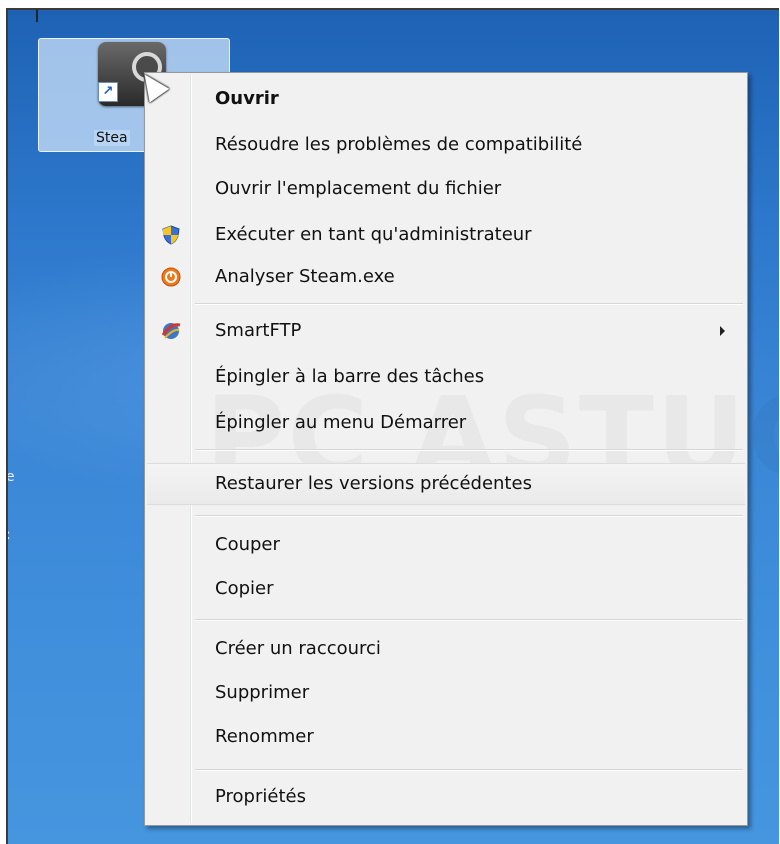  I want to click on menu-item-label: Épingler à la barre des tâches, so click(350, 376).